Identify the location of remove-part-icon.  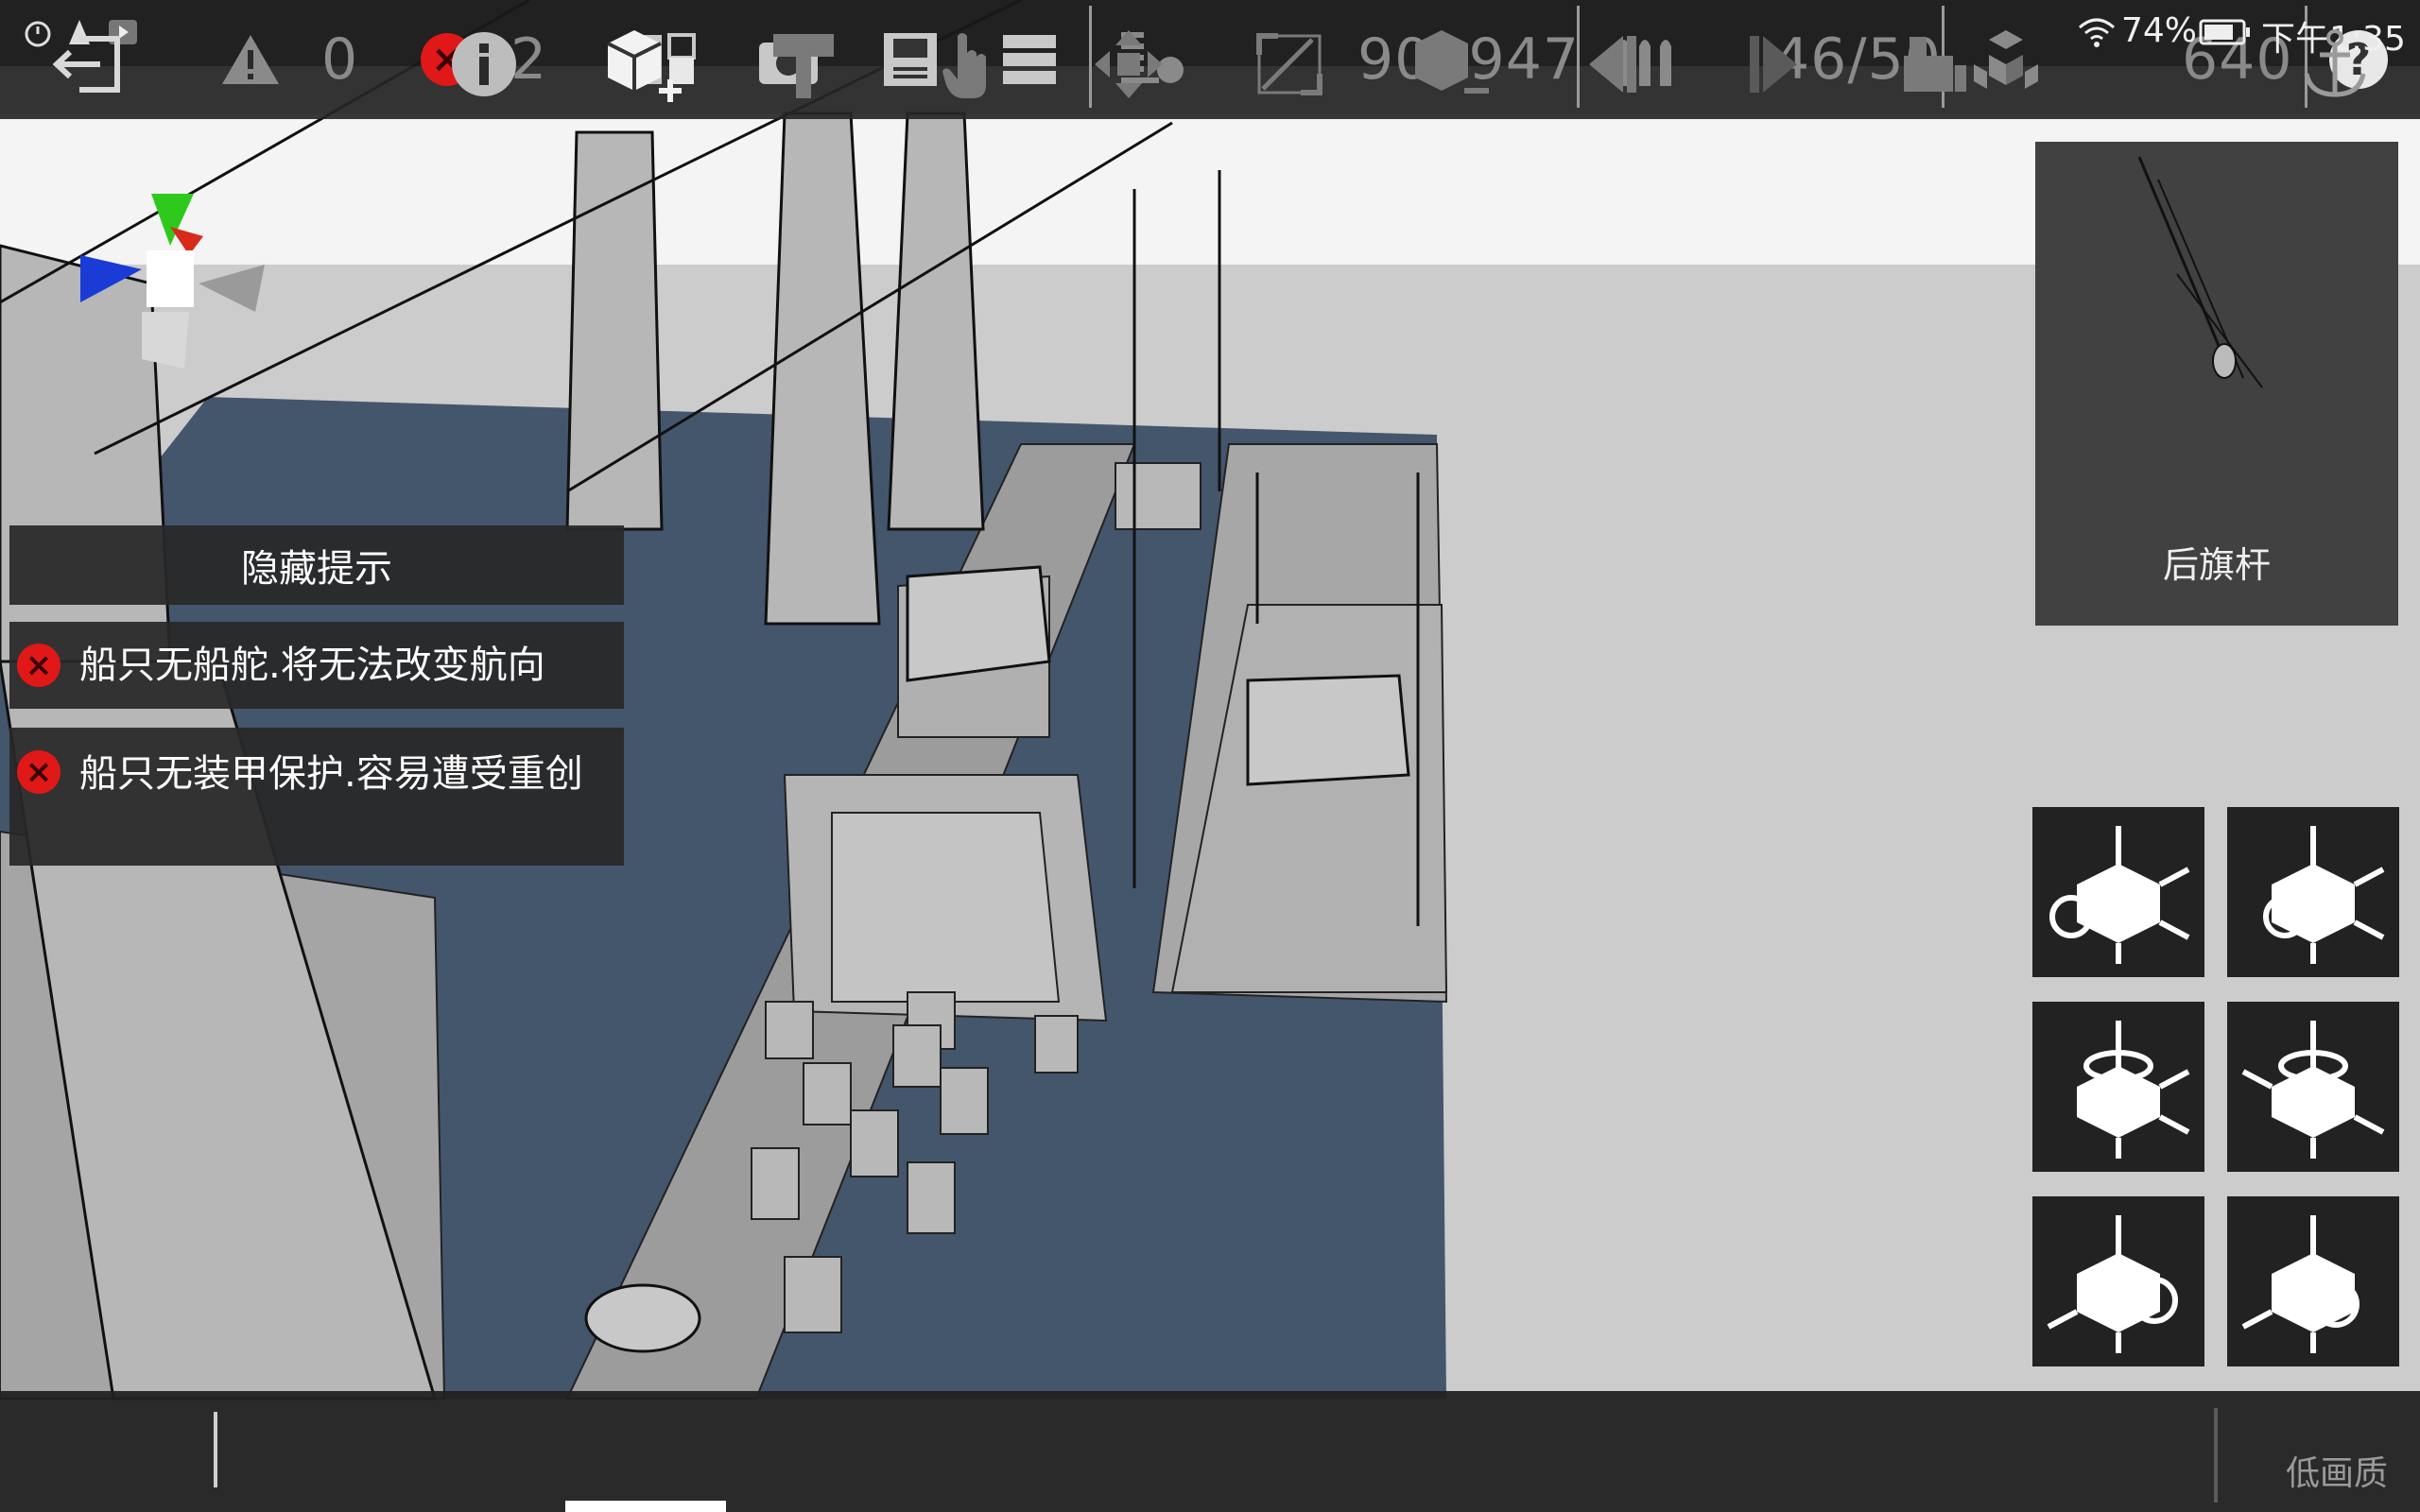
(1452, 62).